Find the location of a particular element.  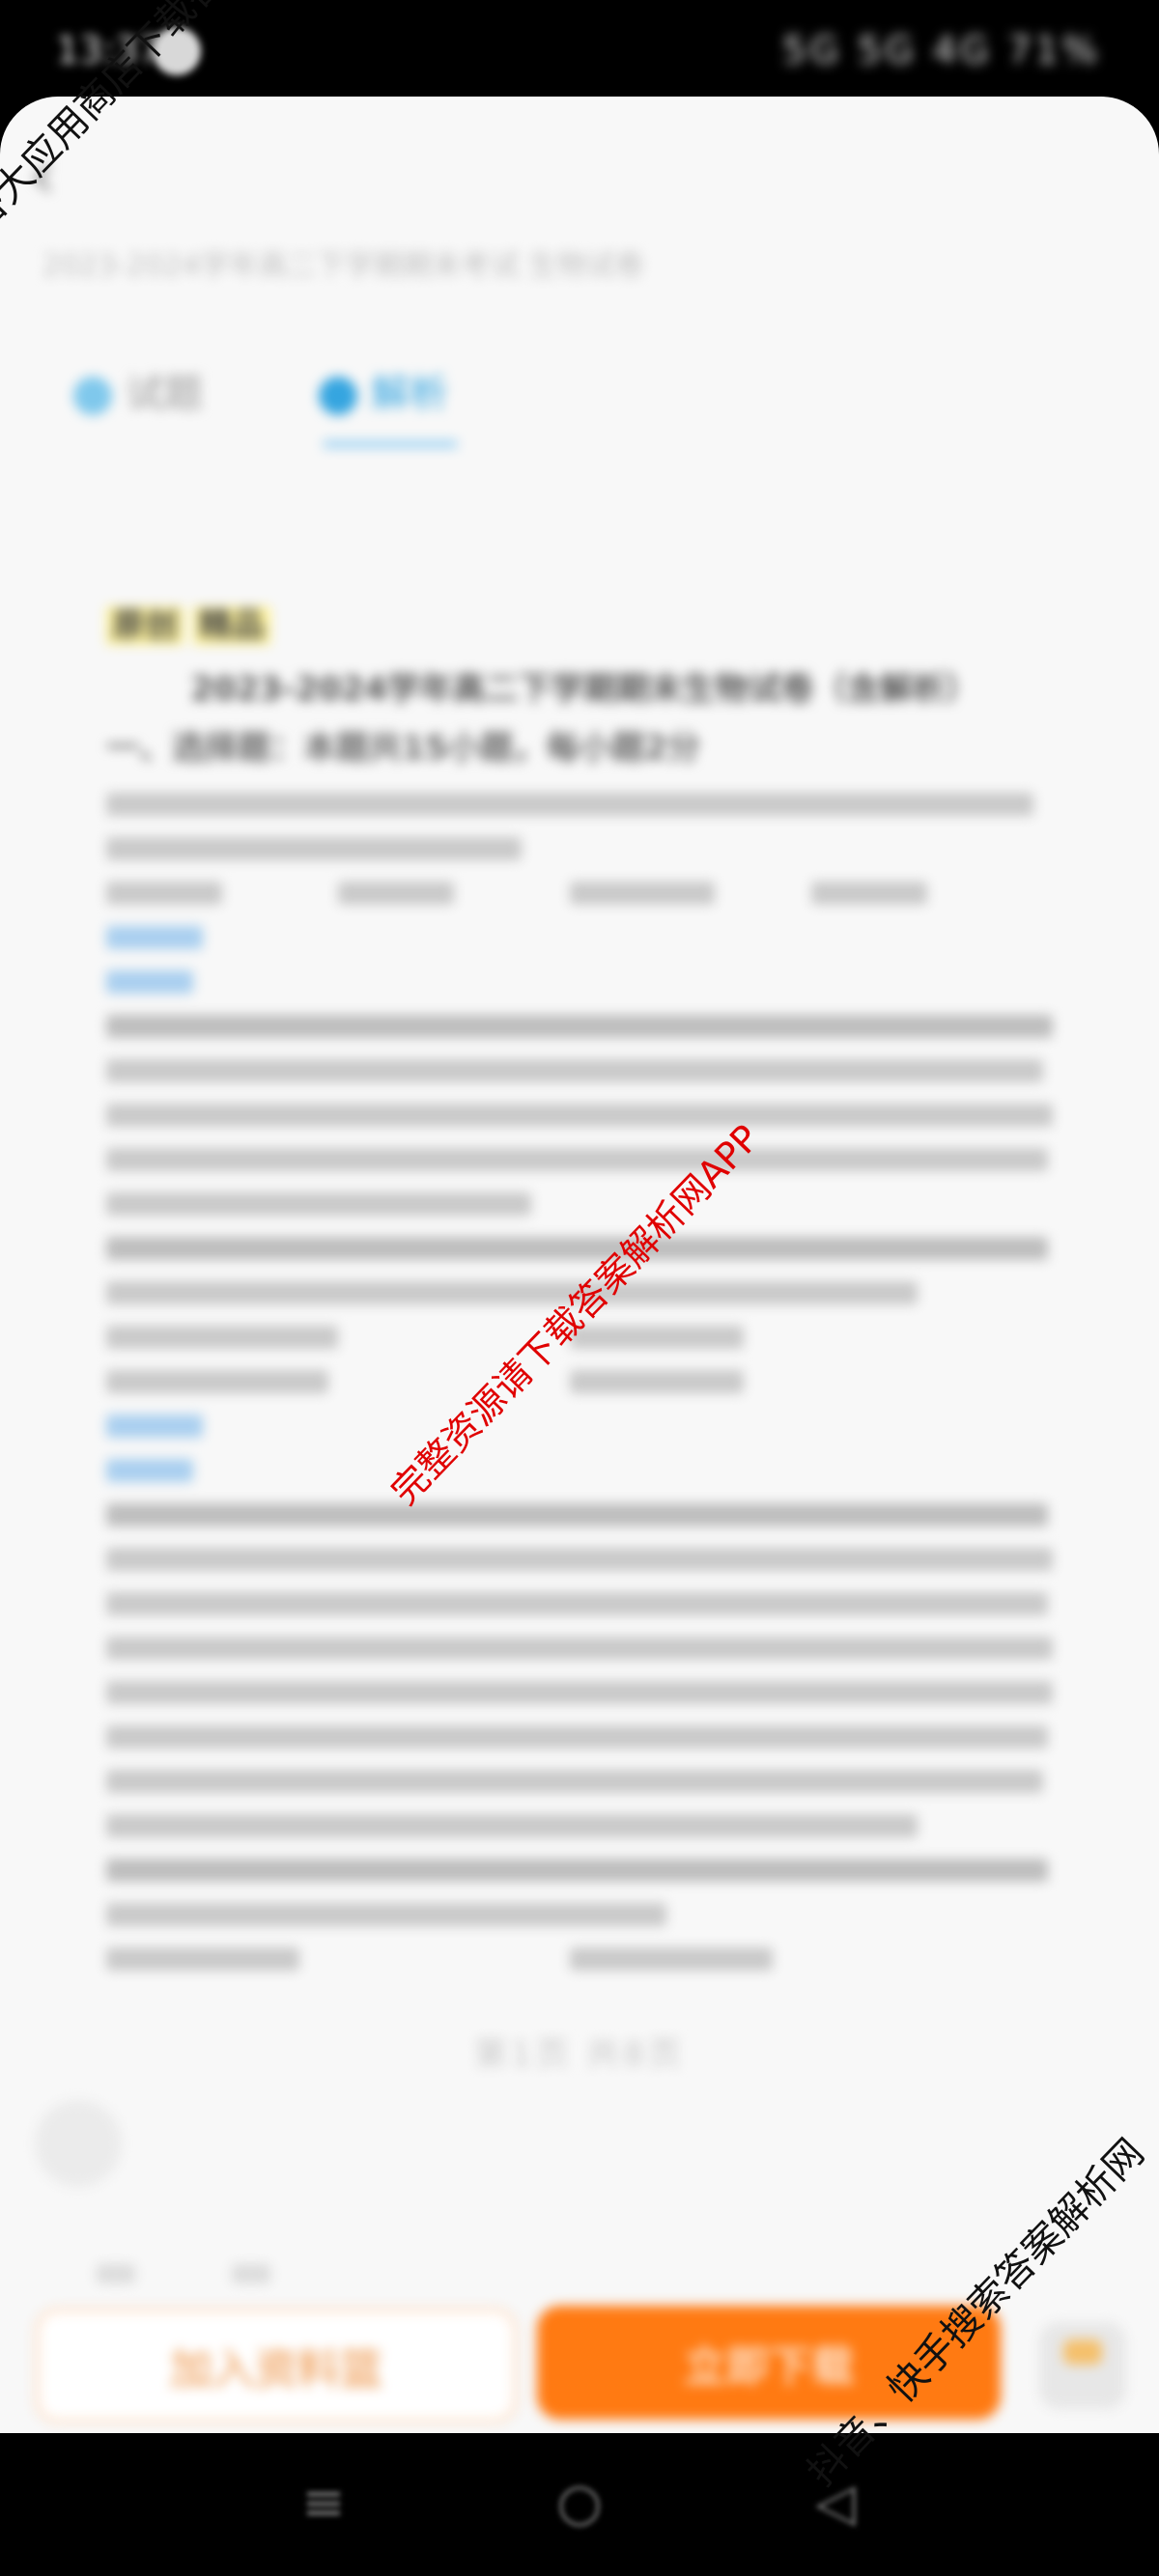

tab-analysis-label: 解析 is located at coordinates (409, 394).